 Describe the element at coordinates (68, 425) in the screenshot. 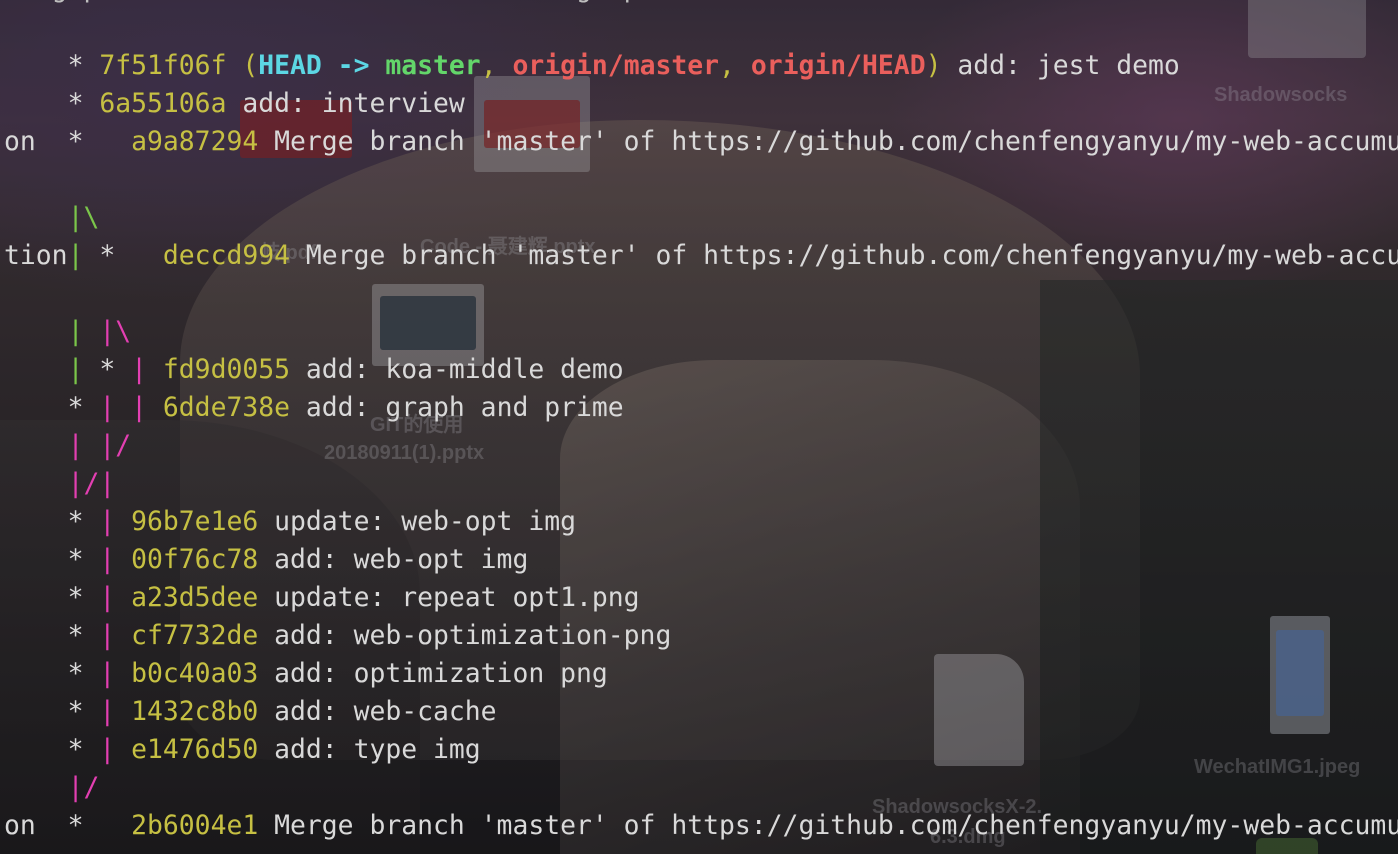

I see `git-graph-line: | |/` at that location.